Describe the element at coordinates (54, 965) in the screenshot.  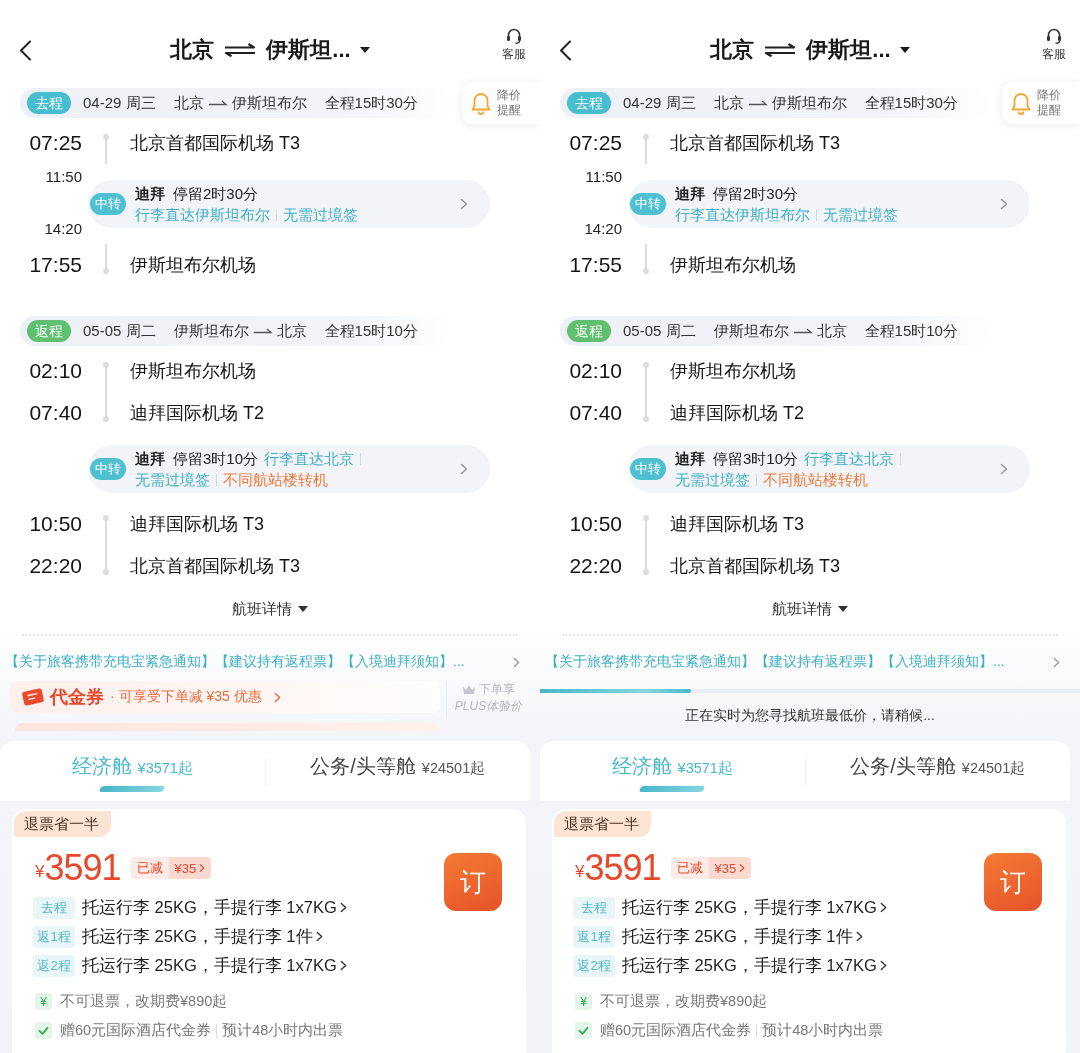
I see `baggage-segment-tag: 返2程` at that location.